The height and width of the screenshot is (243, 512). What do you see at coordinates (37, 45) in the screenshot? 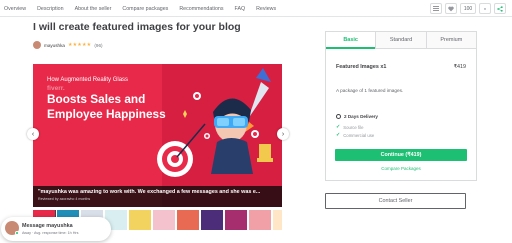
I see `seller-avatar` at bounding box center [37, 45].